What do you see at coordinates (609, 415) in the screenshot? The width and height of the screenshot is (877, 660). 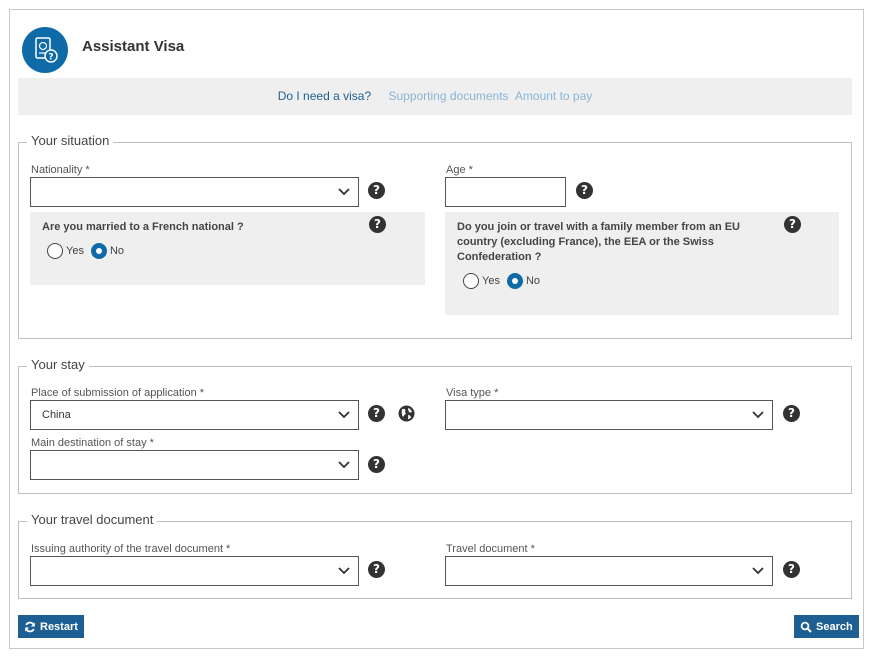 I see `visa-type-select` at bounding box center [609, 415].